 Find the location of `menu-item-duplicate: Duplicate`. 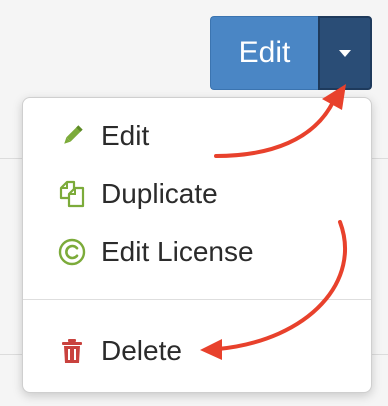

menu-item-duplicate: Duplicate is located at coordinates (197, 194).